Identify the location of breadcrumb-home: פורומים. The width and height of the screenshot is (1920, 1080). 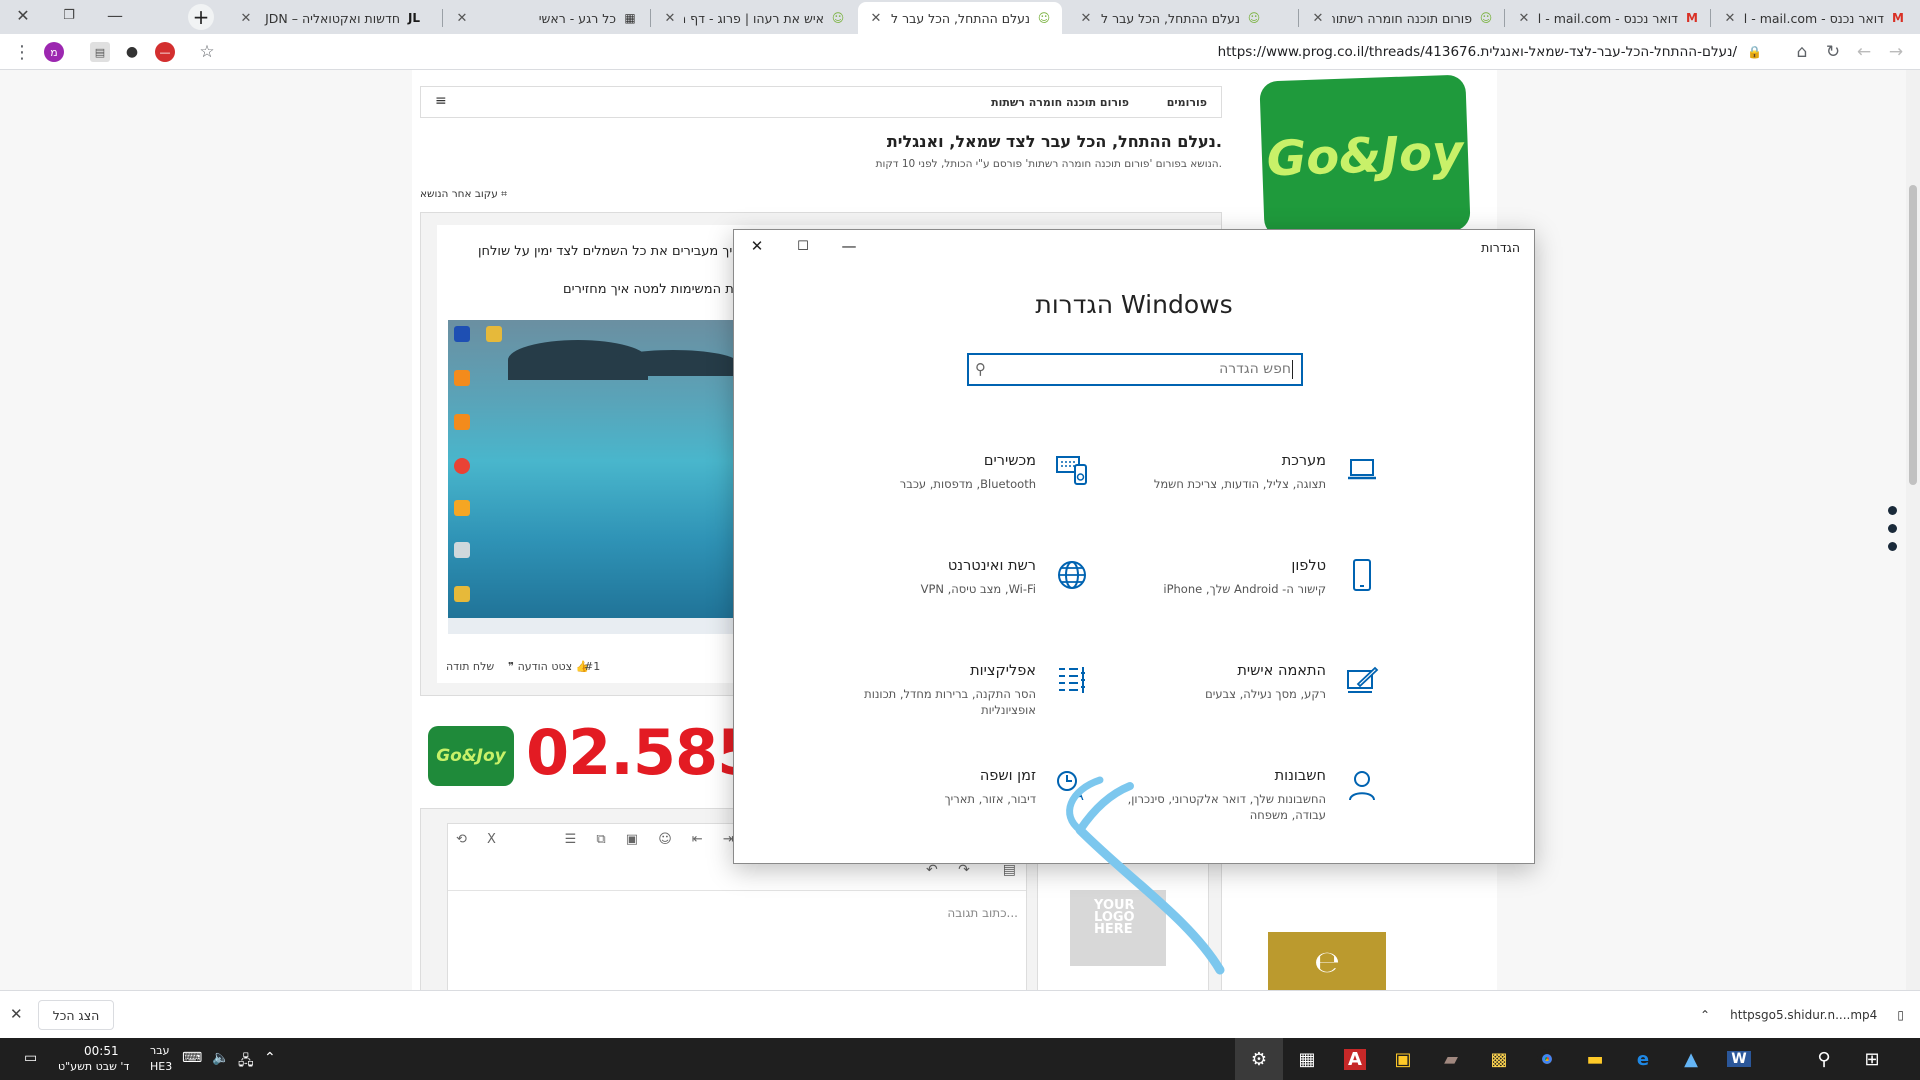
(1187, 102).